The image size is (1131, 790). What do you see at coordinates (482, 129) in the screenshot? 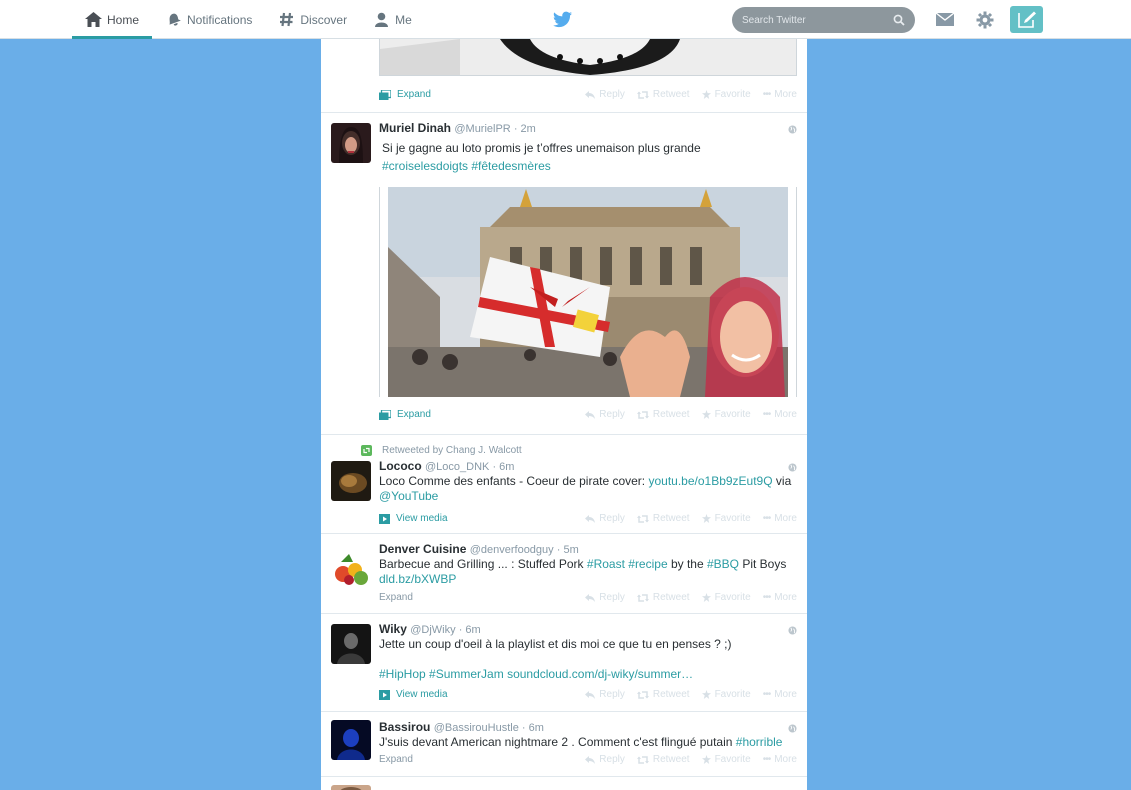
I see `tweet-handle: @MurielPR` at bounding box center [482, 129].